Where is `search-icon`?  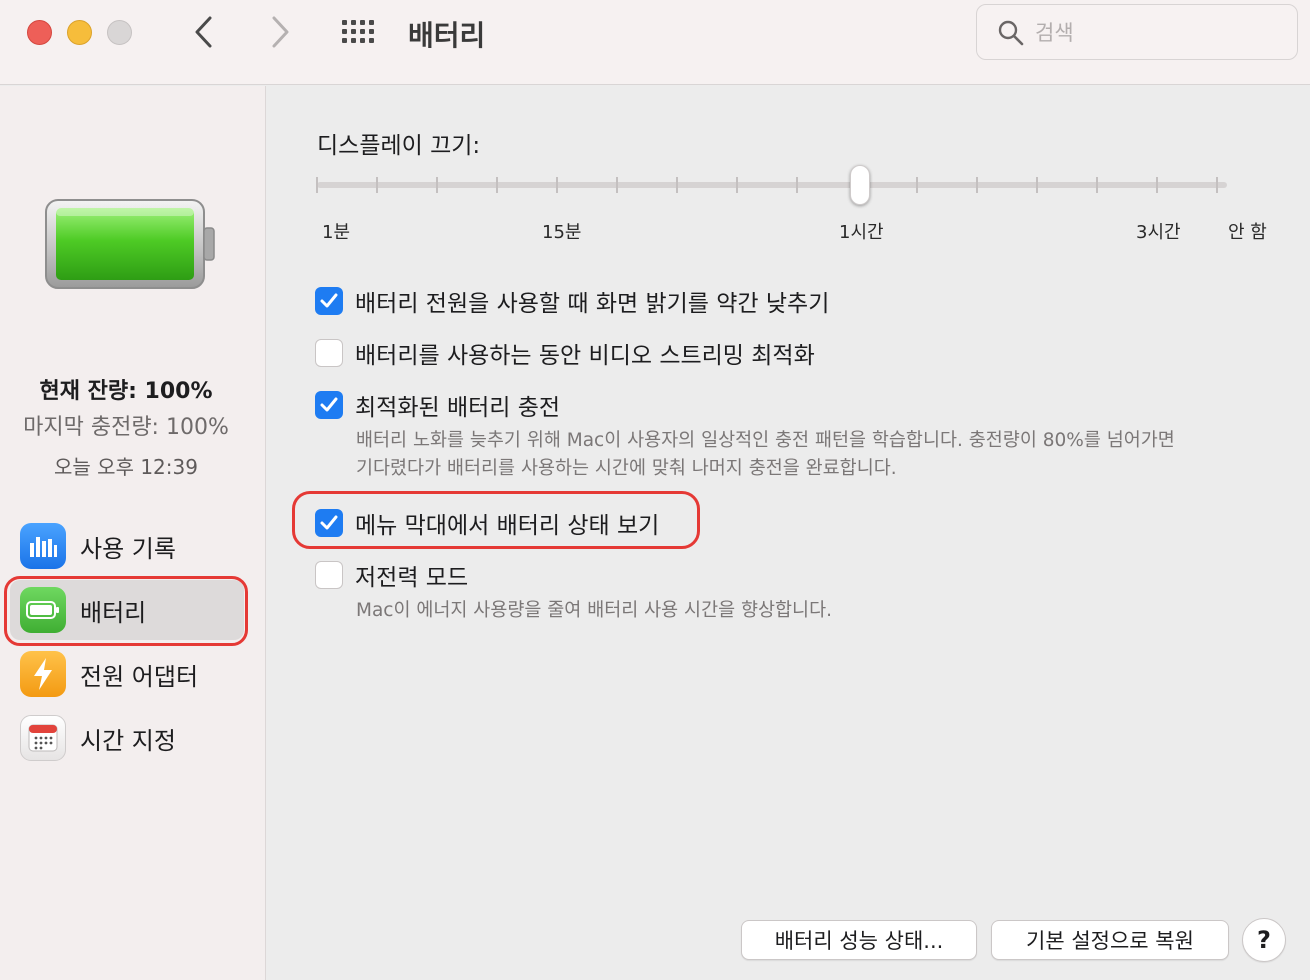
search-icon is located at coordinates (1011, 33).